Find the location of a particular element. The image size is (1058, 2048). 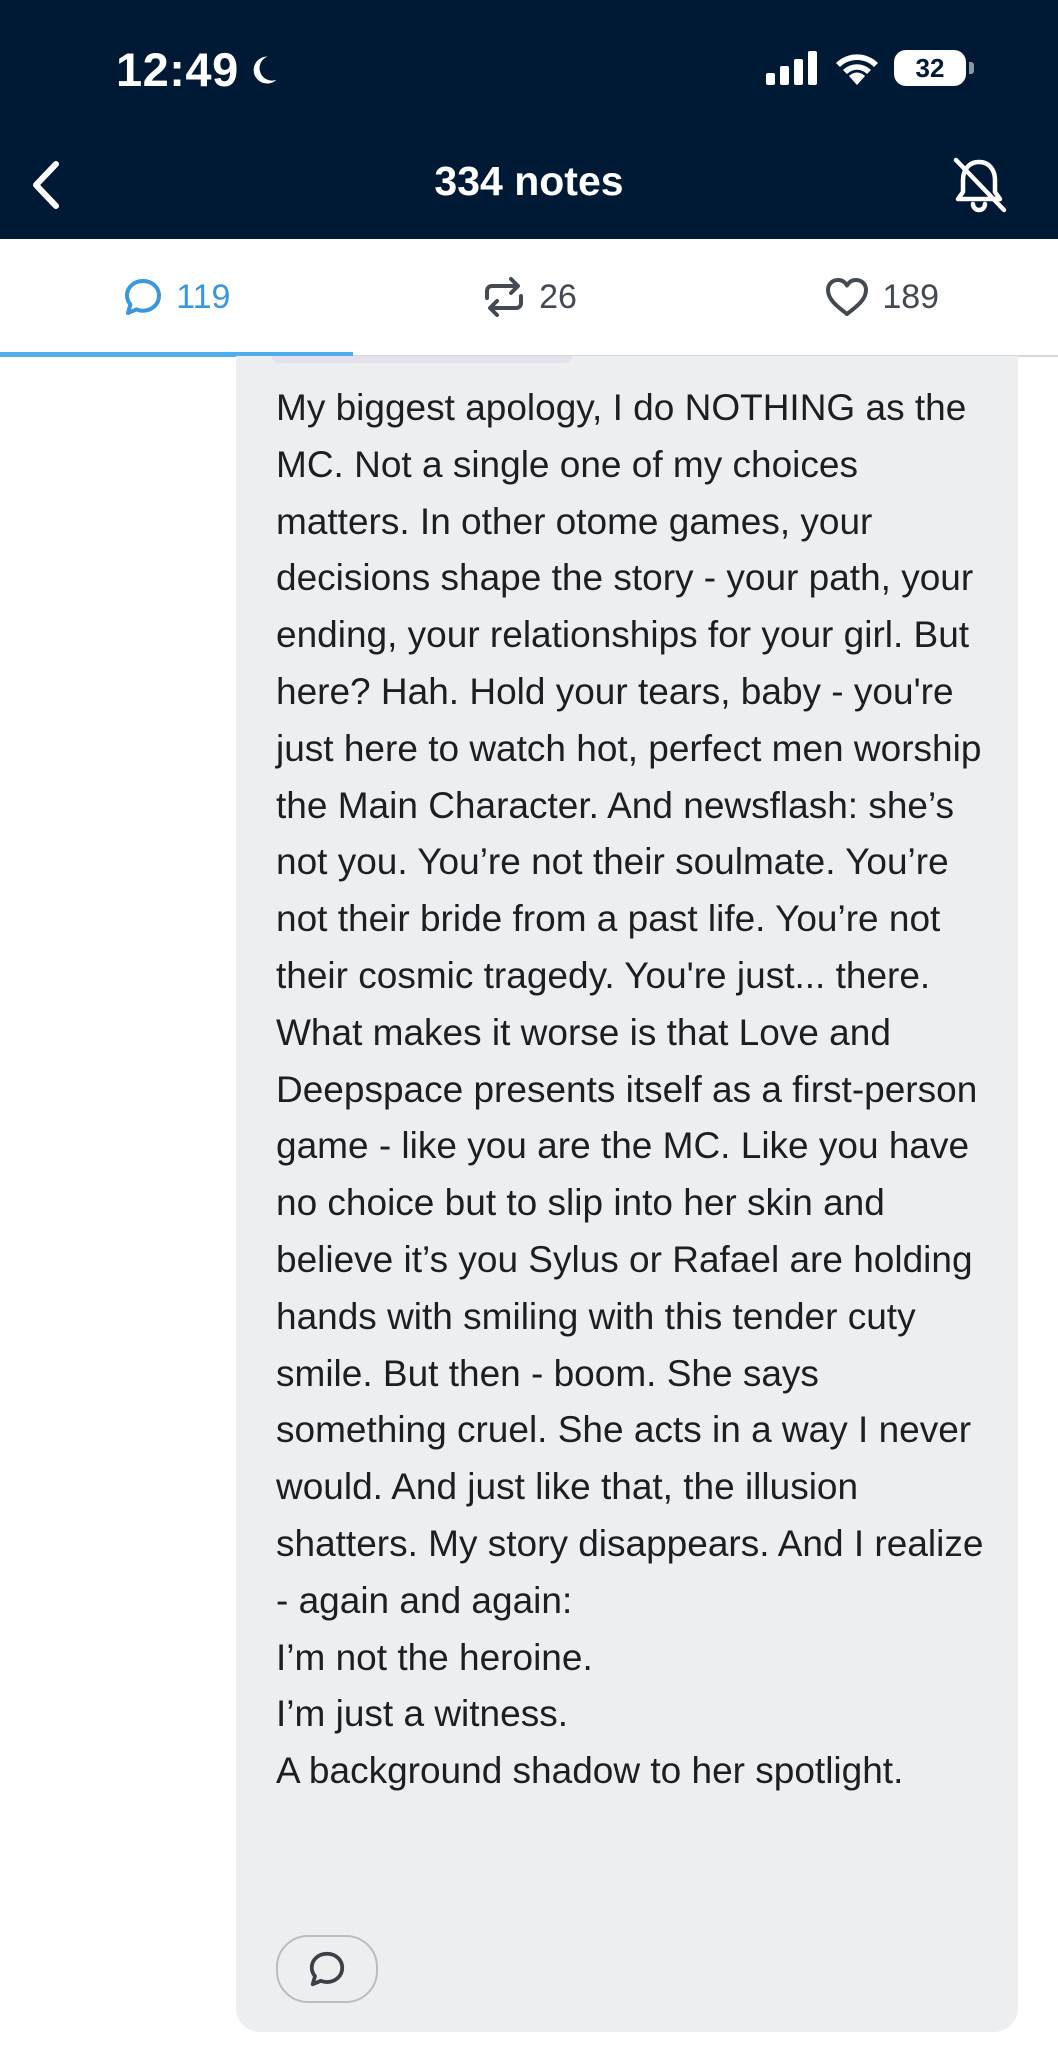

reblogs-count: 26 is located at coordinates (558, 296).